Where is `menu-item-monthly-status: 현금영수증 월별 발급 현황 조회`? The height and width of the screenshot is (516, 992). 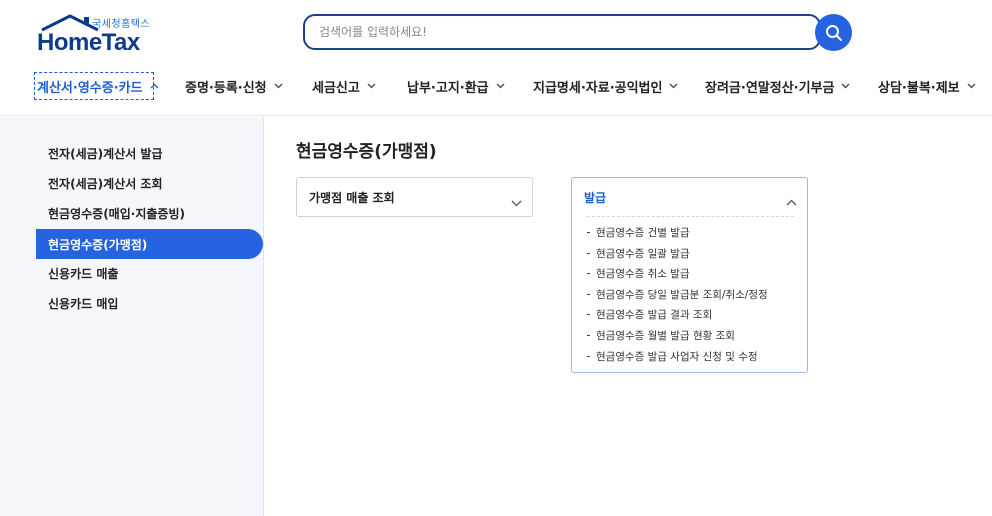
menu-item-monthly-status: 현금영수증 월별 발급 현황 조회 is located at coordinates (661, 335).